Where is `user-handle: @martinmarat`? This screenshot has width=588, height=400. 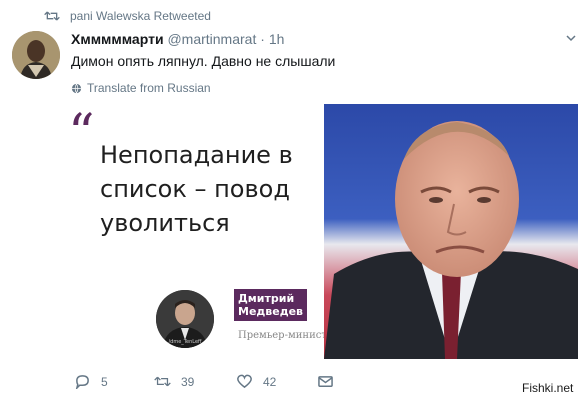 user-handle: @martinmarat is located at coordinates (211, 39).